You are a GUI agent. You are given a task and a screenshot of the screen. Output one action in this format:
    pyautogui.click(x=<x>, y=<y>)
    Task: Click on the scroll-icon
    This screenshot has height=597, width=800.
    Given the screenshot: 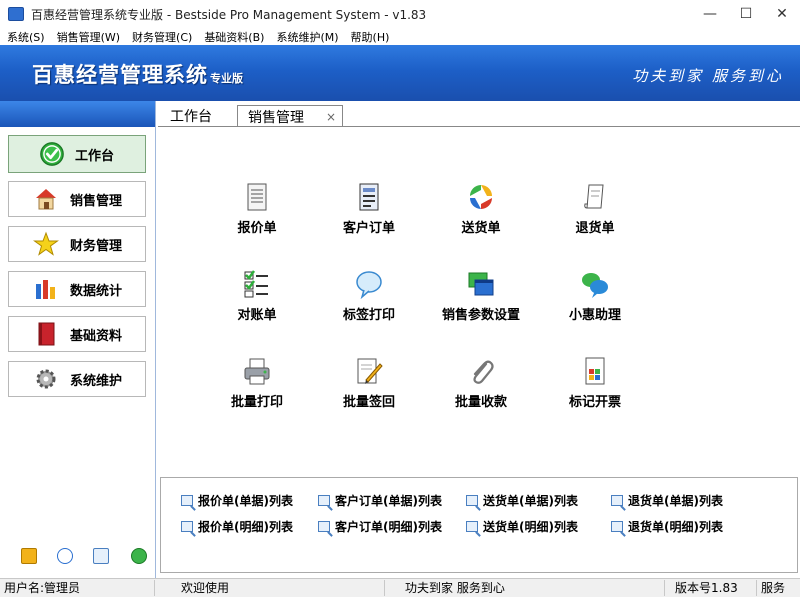 What is the action you would take?
    pyautogui.click(x=595, y=197)
    